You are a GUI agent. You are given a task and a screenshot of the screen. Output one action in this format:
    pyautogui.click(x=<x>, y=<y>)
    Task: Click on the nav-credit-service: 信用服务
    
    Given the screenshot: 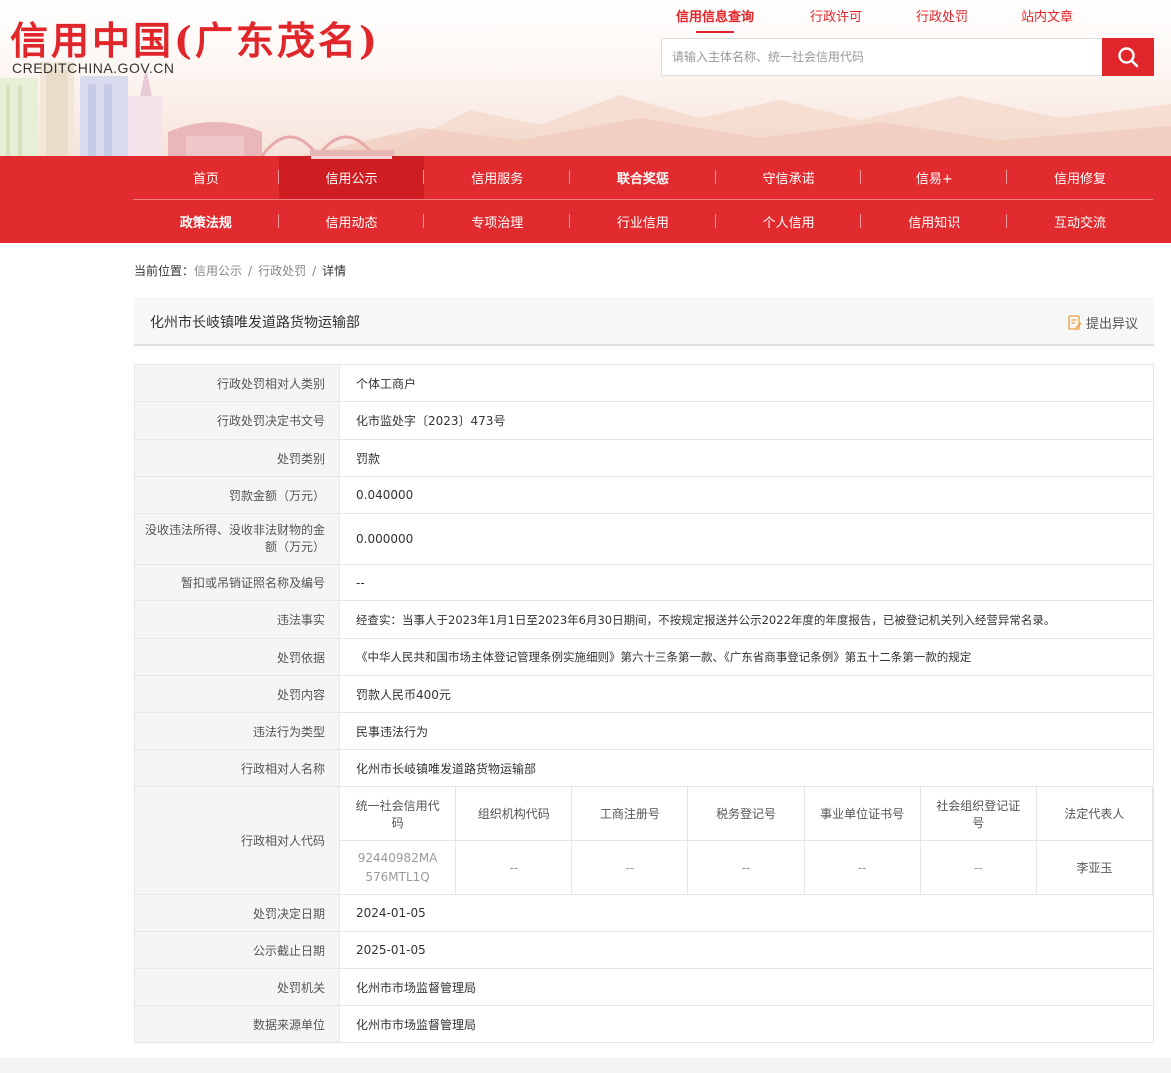 What is the action you would take?
    pyautogui.click(x=497, y=177)
    